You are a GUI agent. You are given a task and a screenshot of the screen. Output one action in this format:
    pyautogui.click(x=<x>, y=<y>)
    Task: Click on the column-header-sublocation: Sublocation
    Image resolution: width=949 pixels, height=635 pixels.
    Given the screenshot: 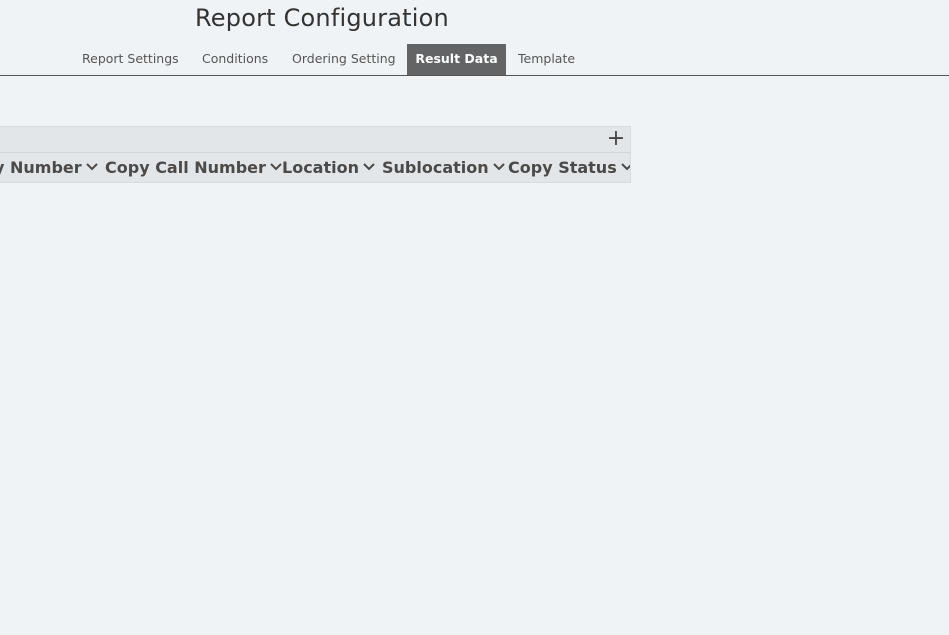 What is the action you would take?
    pyautogui.click(x=443, y=167)
    